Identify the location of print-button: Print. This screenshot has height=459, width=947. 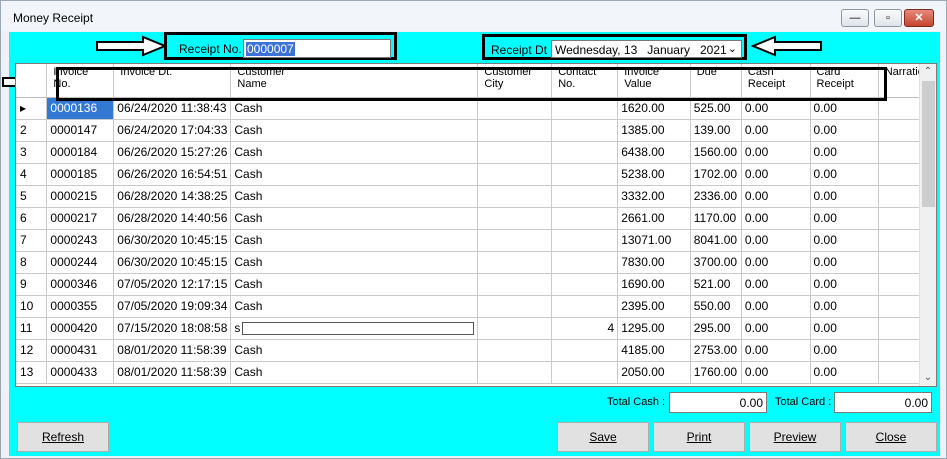
(699, 437).